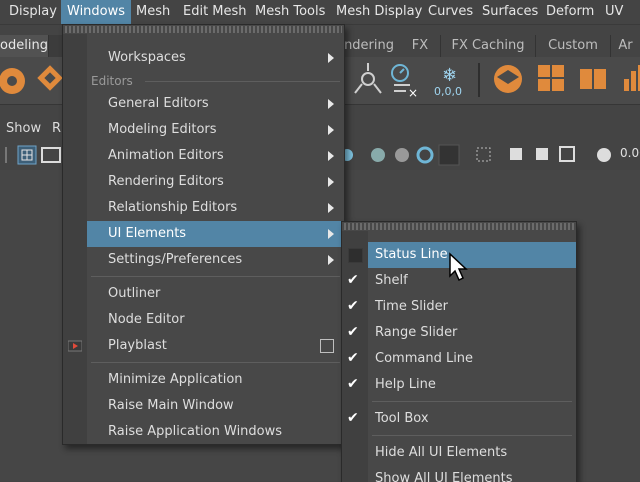 This screenshot has width=640, height=482. What do you see at coordinates (441, 452) in the screenshot?
I see `menu-item-label: Hide All UI Elements` at bounding box center [441, 452].